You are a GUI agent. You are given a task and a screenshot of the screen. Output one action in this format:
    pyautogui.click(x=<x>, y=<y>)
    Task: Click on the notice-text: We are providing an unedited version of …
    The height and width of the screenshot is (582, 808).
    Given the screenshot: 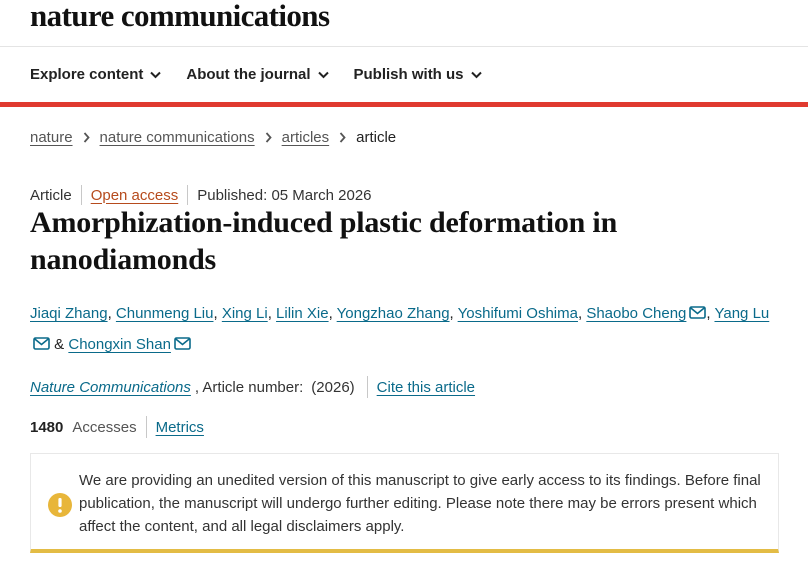 What is the action you would take?
    pyautogui.click(x=420, y=503)
    